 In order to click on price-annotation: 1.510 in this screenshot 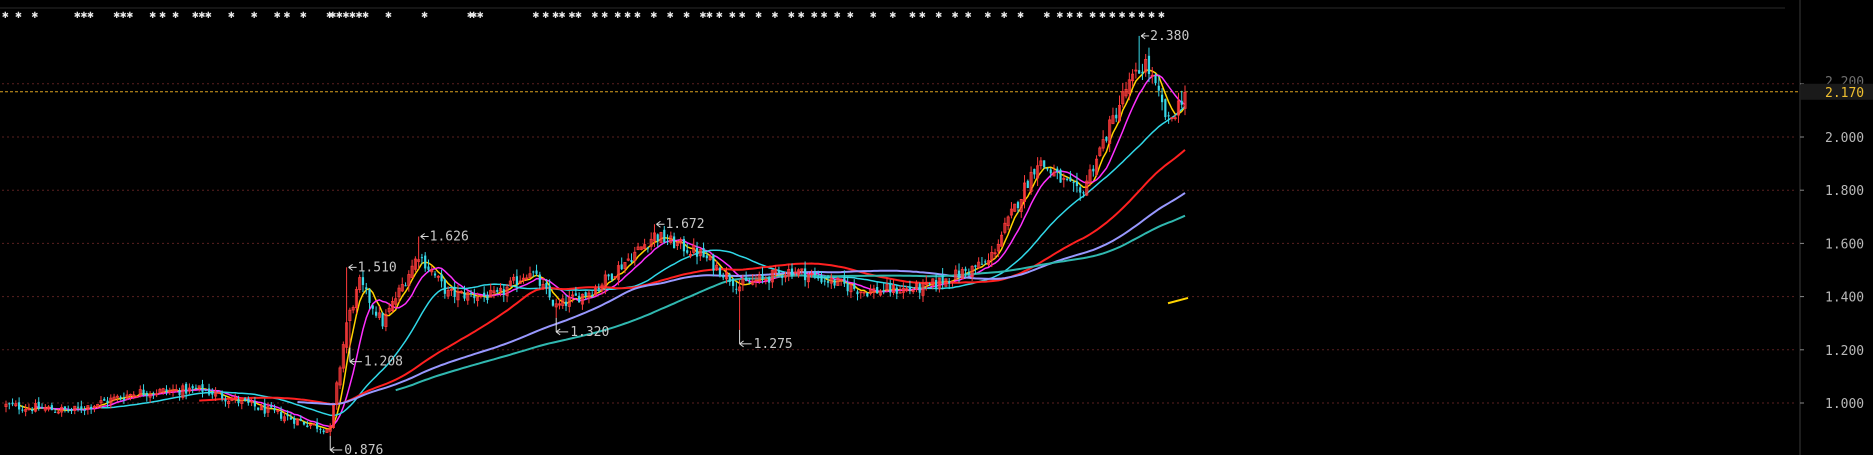, I will do `click(372, 267)`.